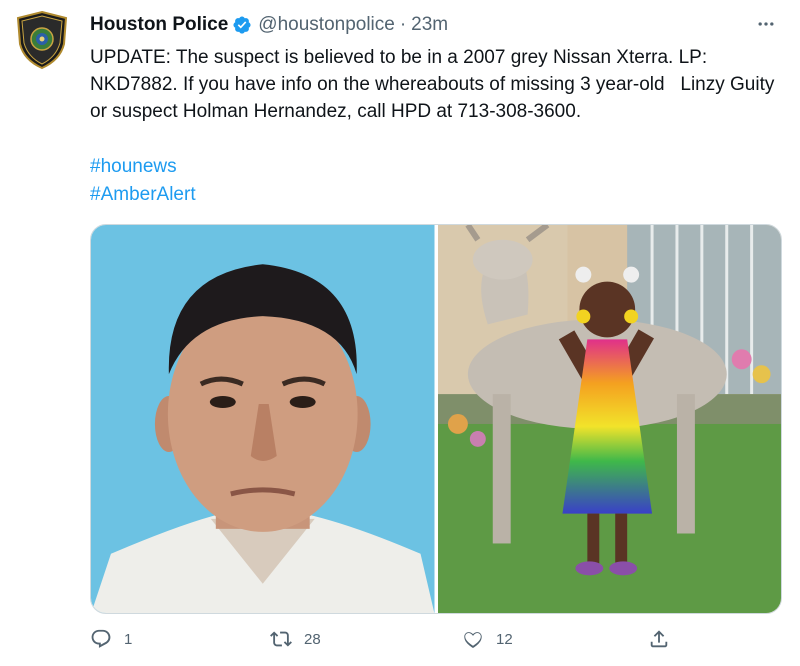 The width and height of the screenshot is (800, 666). I want to click on like-count: 12, so click(504, 639).